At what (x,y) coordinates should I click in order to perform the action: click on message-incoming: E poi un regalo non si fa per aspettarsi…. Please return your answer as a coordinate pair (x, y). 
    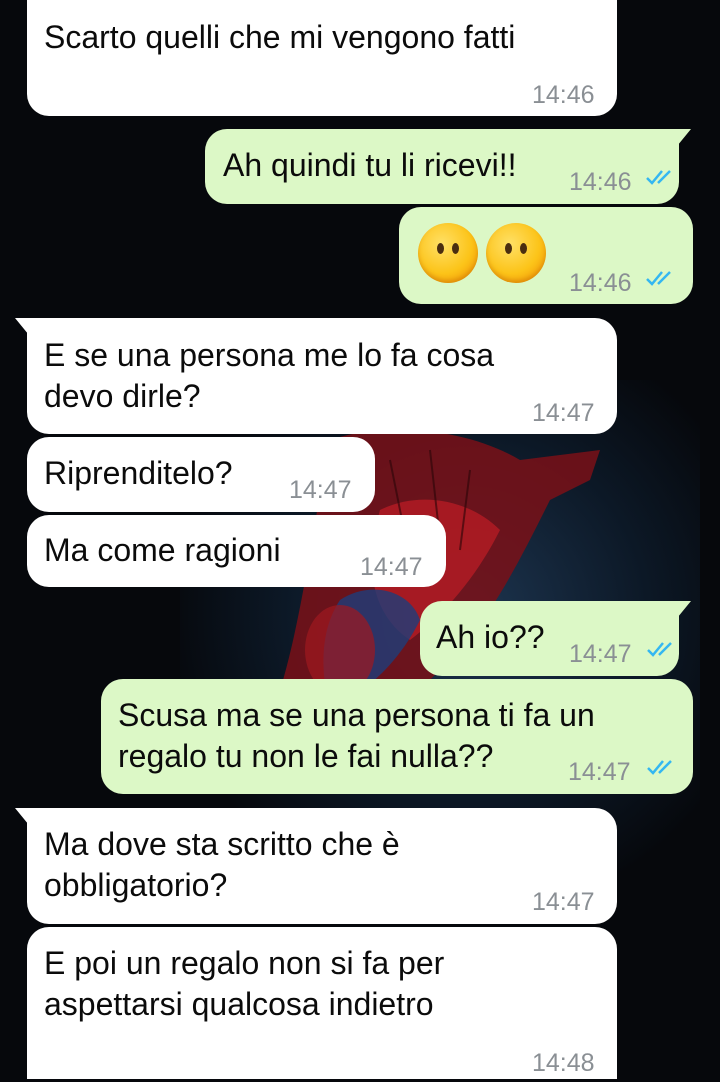
    Looking at the image, I should click on (322, 1003).